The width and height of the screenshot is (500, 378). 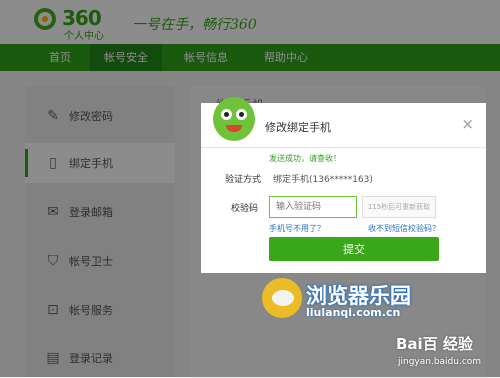 What do you see at coordinates (297, 228) in the screenshot?
I see `phone-not-used-link: 手机号不用了？` at bounding box center [297, 228].